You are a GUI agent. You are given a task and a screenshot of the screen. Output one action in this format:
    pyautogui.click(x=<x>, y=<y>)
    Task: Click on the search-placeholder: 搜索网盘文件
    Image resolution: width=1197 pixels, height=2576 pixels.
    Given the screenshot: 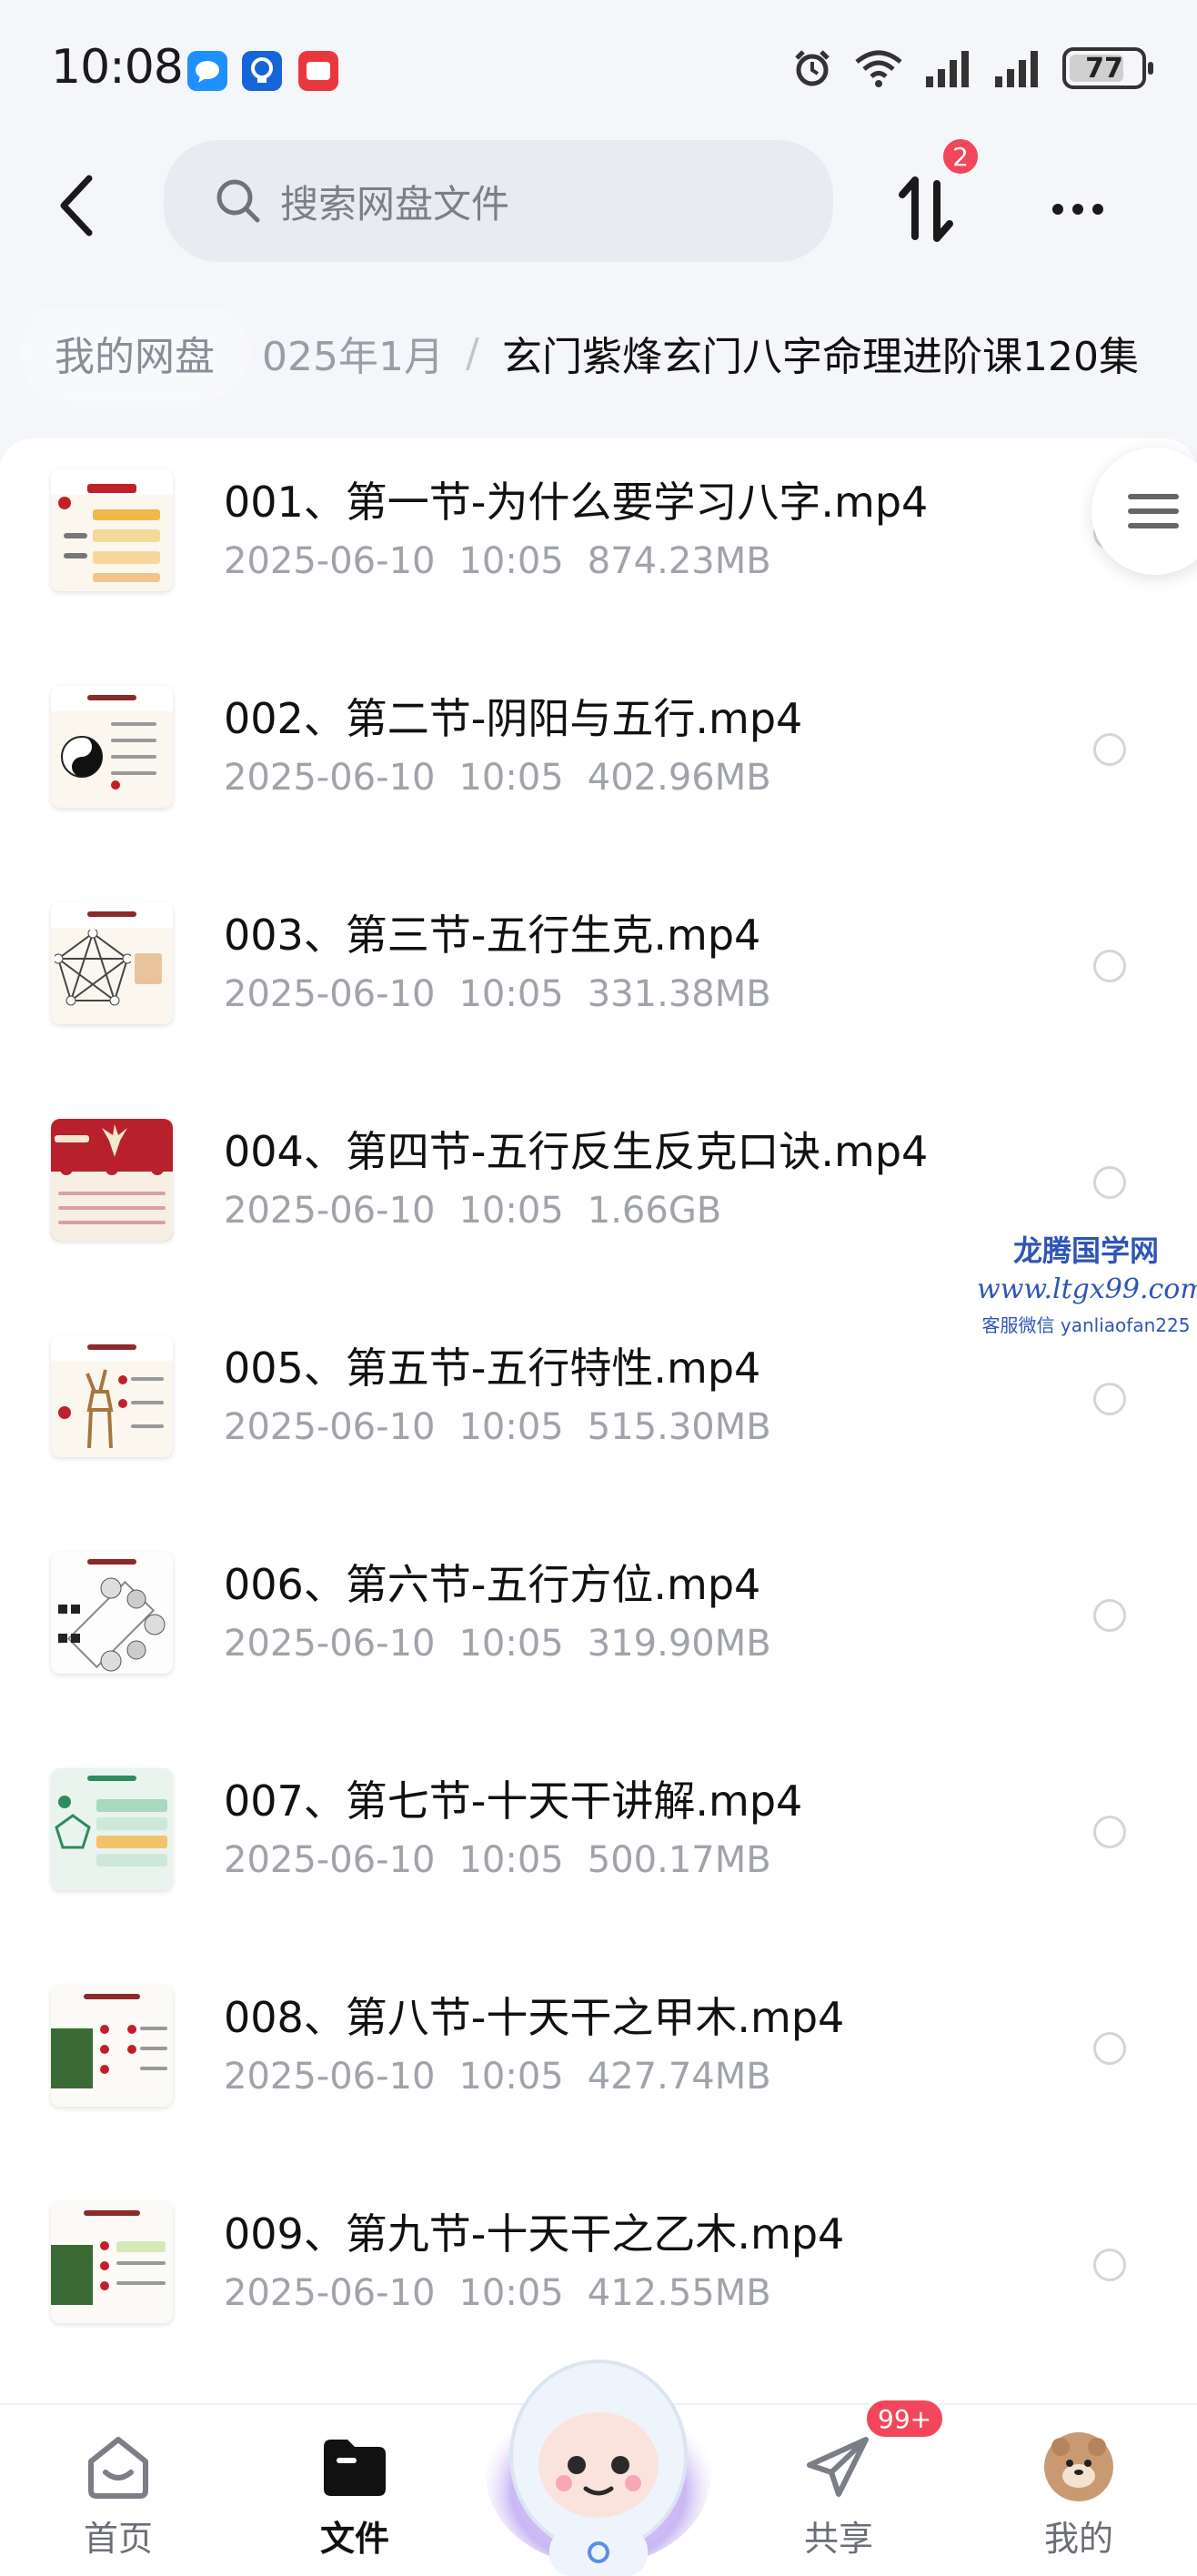 What is the action you would take?
    pyautogui.click(x=395, y=203)
    